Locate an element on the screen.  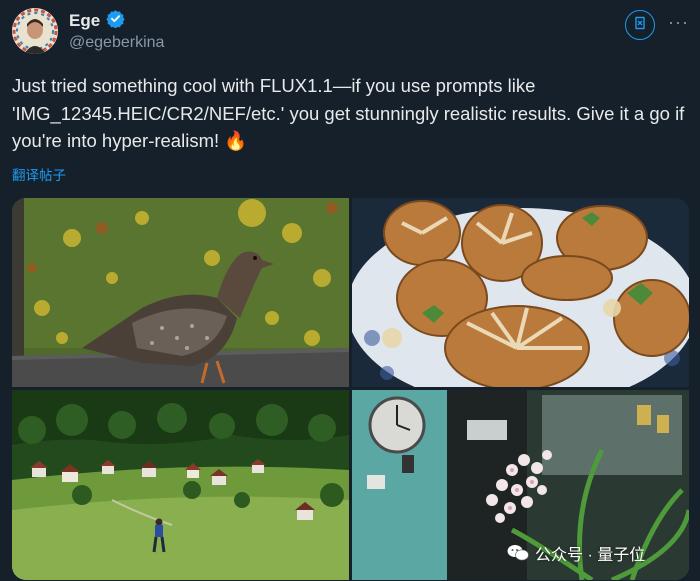
verified-badge-icon is located at coordinates (115, 21).